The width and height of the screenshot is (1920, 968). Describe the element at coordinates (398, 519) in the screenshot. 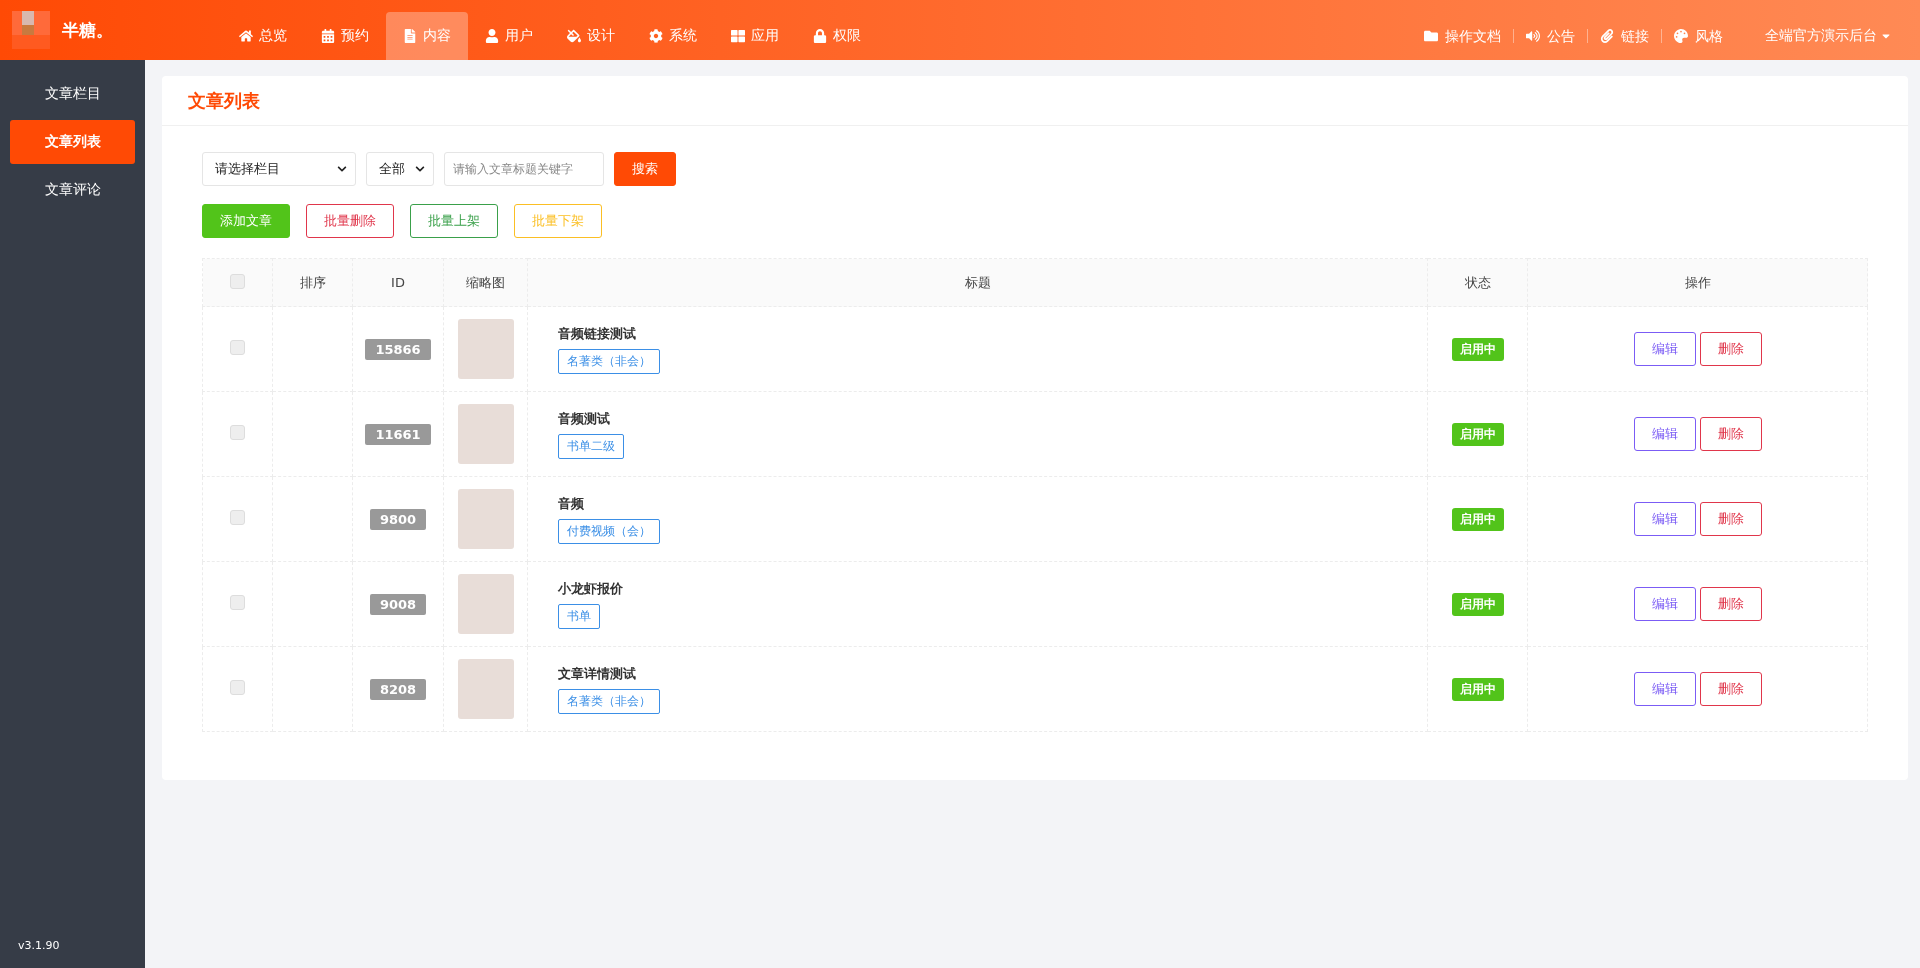

I see `id-badge: 9800` at that location.